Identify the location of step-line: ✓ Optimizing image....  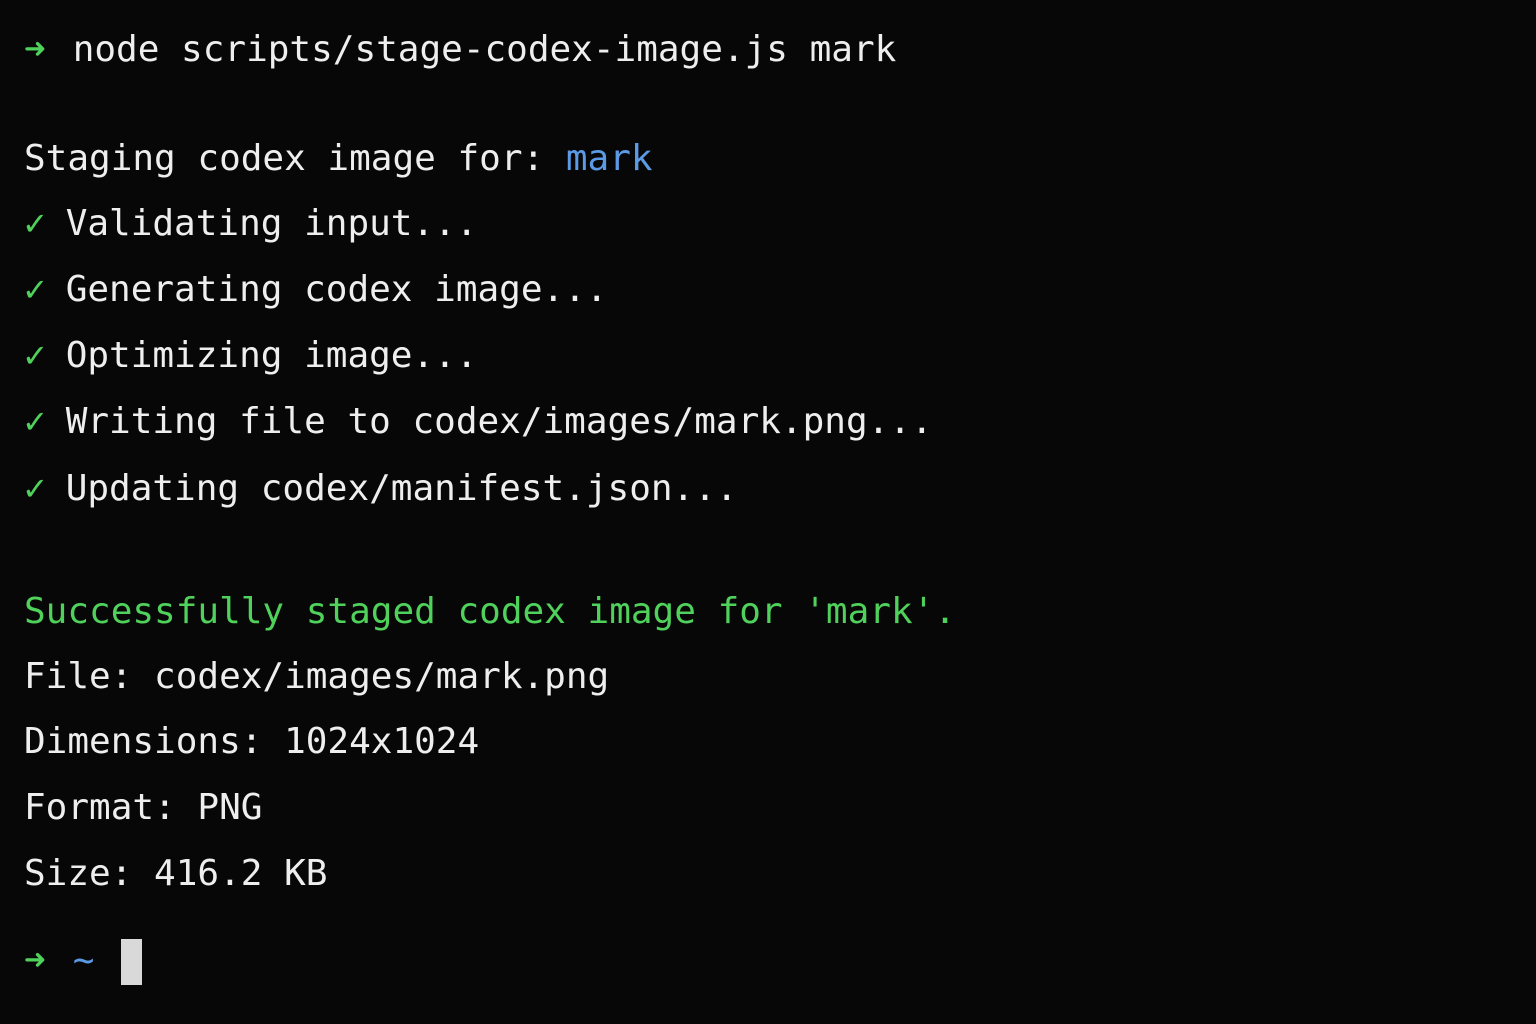
(251, 356).